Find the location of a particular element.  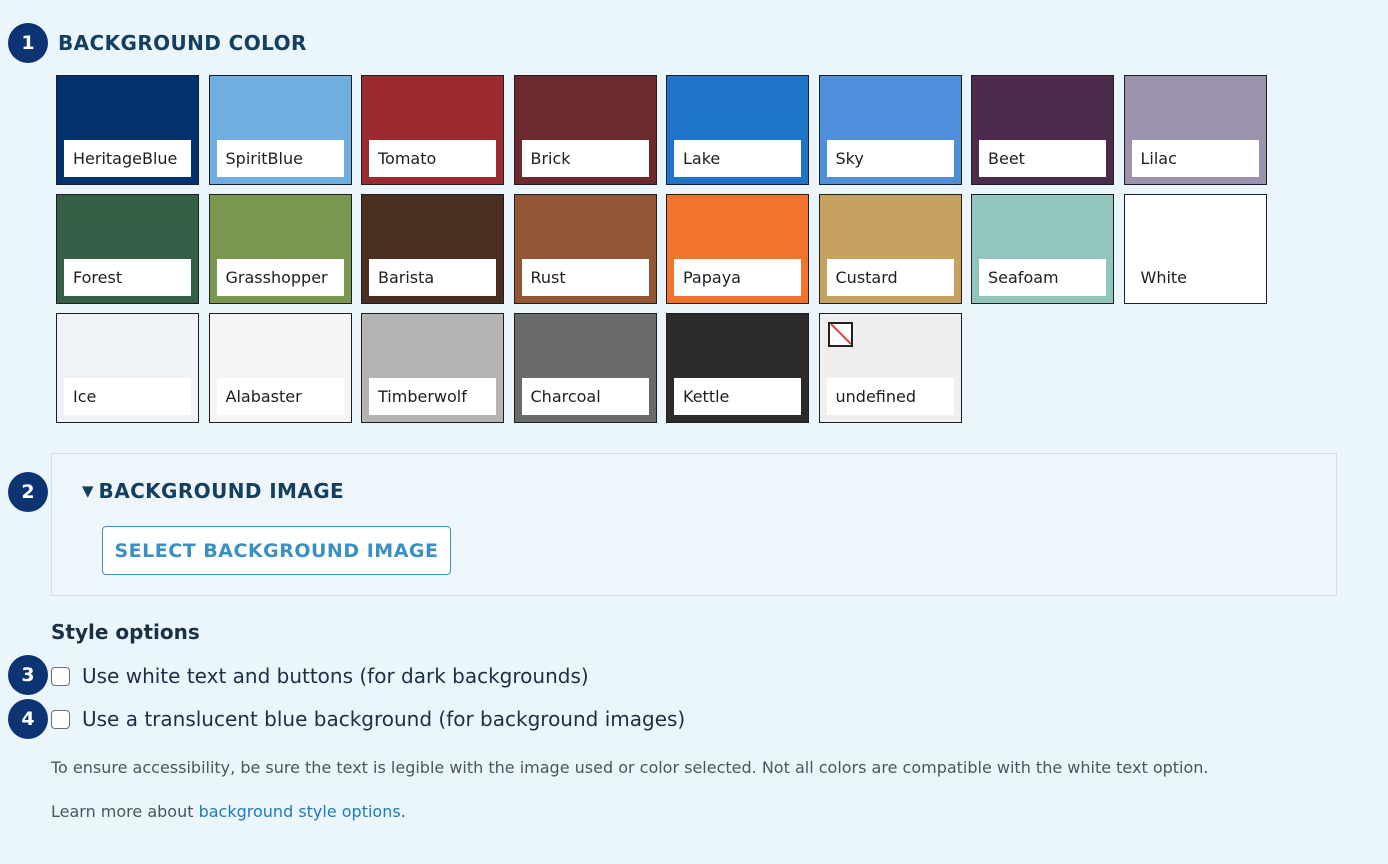

color-swatch-grasshopper: Grasshopper is located at coordinates (280, 249).